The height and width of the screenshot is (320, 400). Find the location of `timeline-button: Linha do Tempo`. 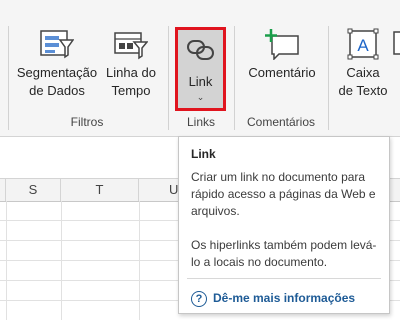

timeline-button: Linha do Tempo is located at coordinates (131, 64).